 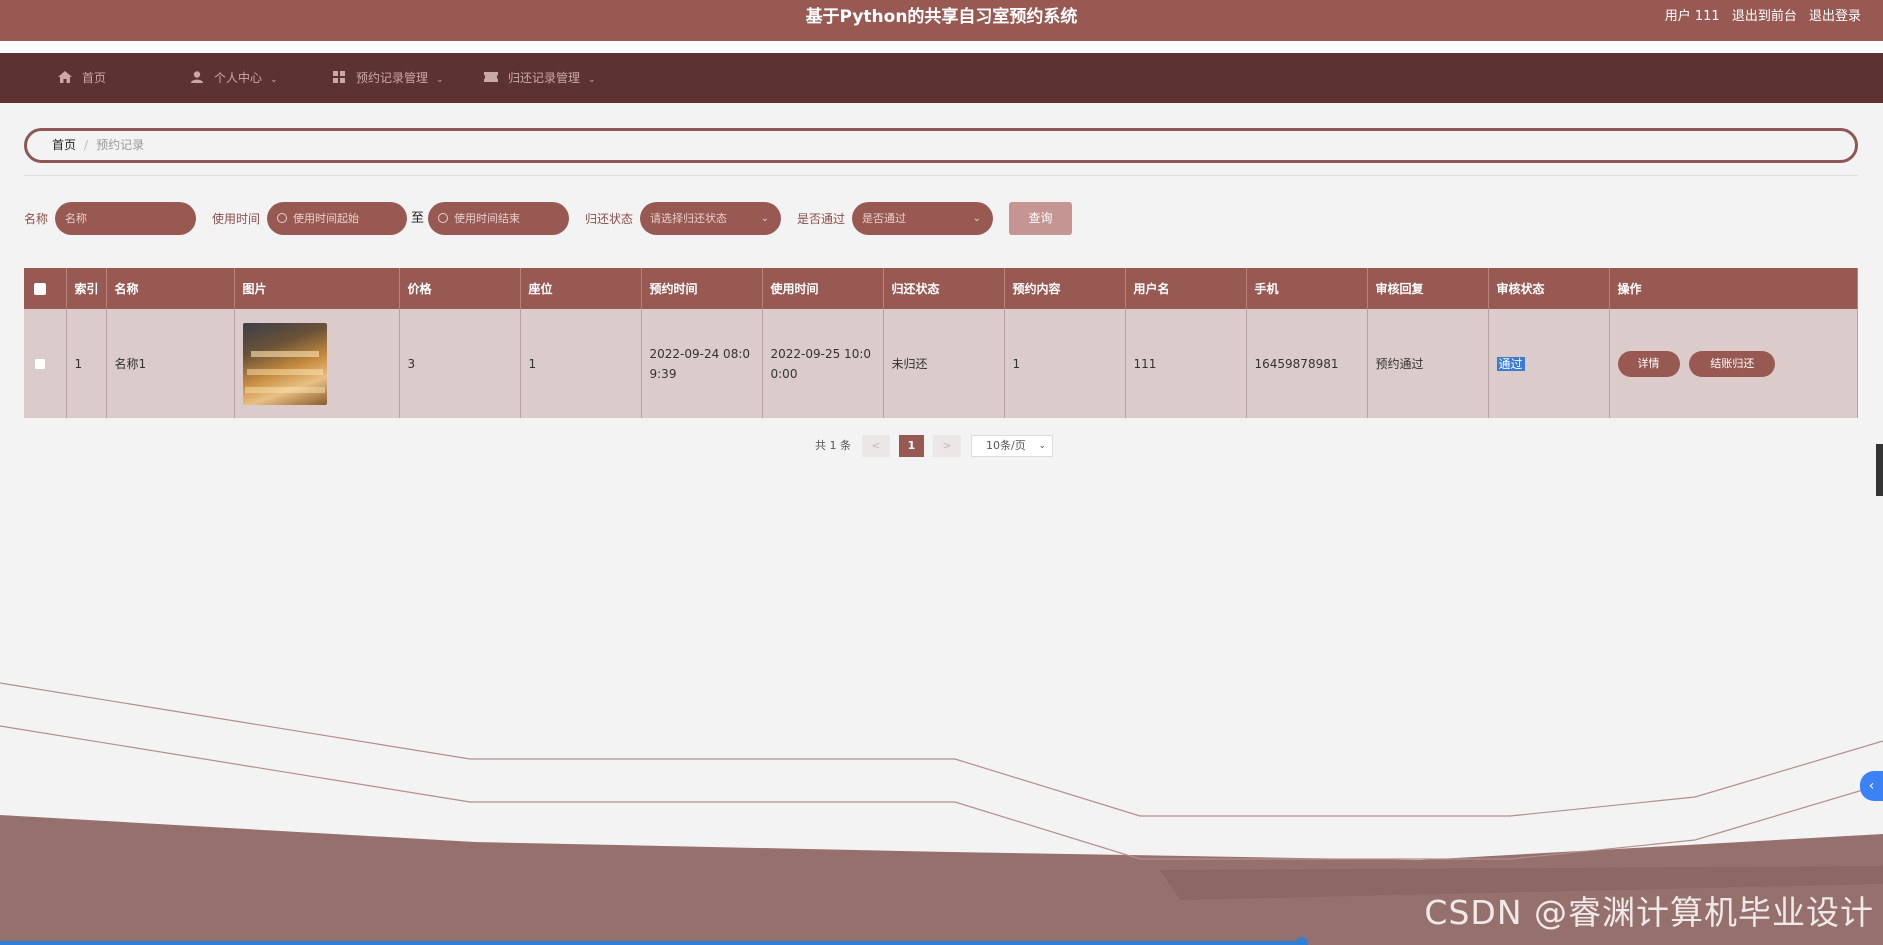 I want to click on cell-reserve-time: 2022-09-24 08:09:39, so click(x=702, y=363).